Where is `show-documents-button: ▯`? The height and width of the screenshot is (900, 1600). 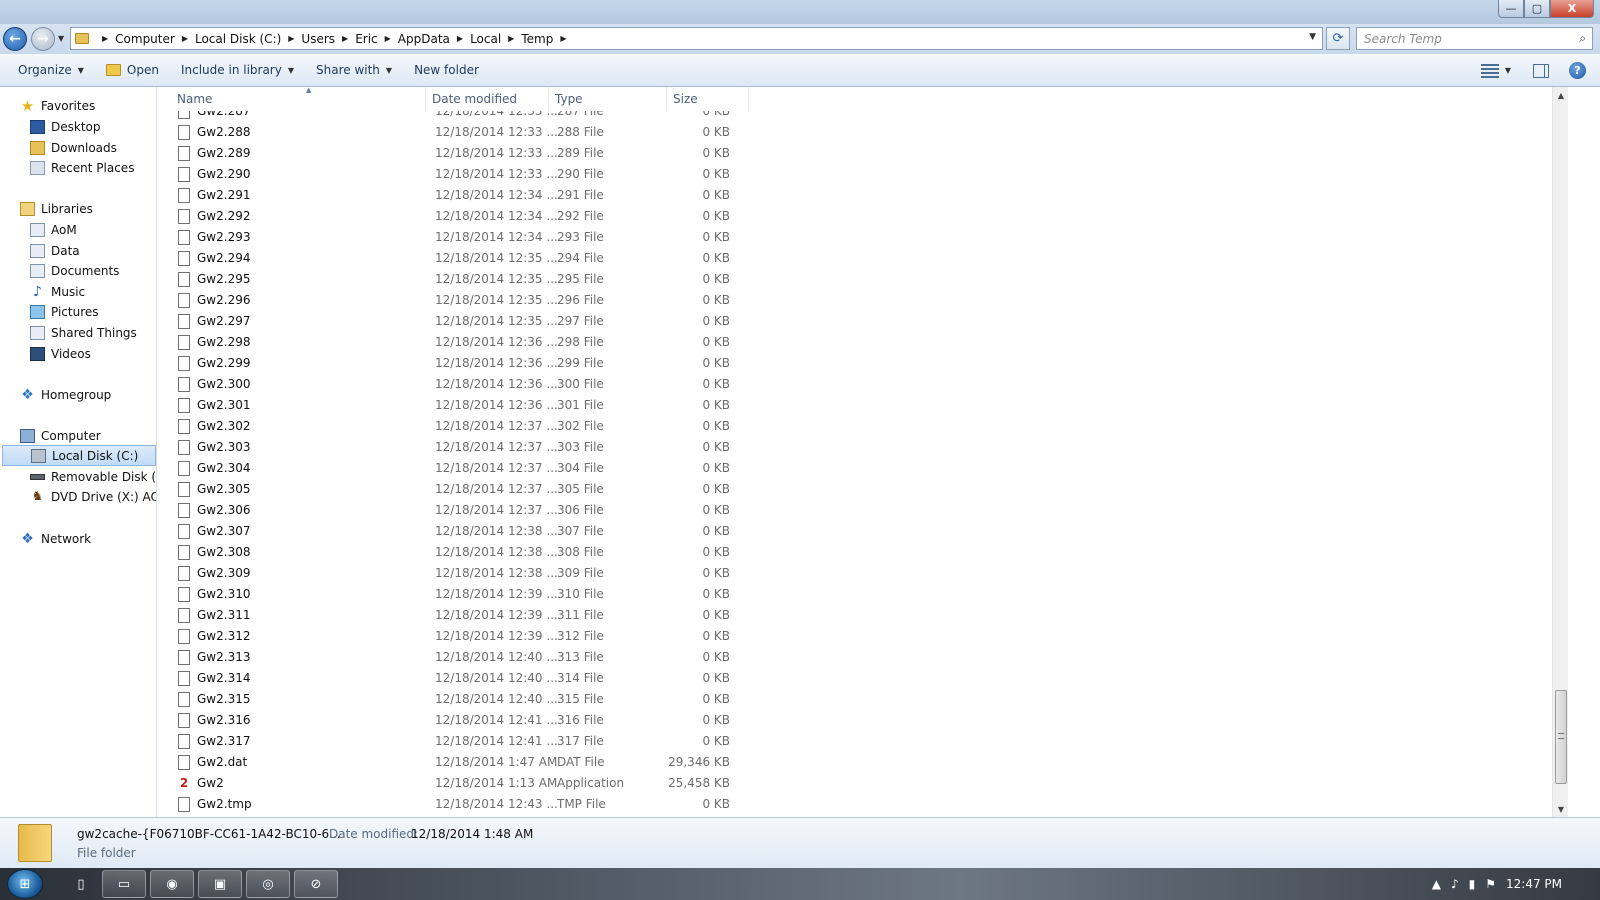
show-documents-button: ▯ is located at coordinates (81, 884).